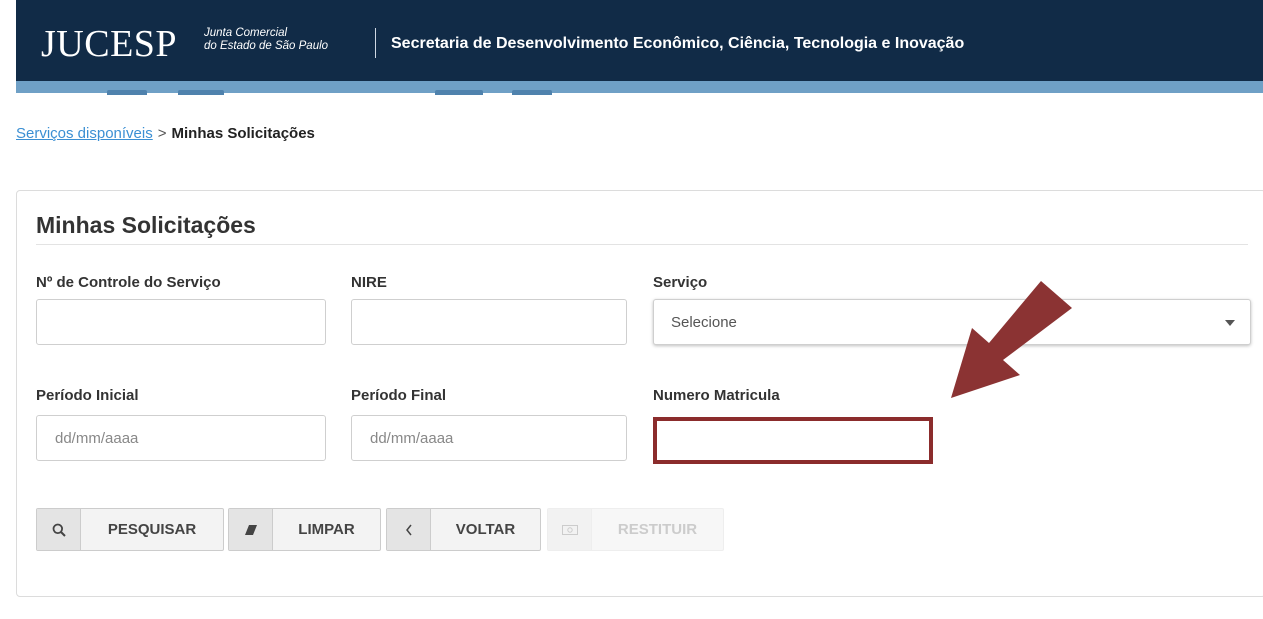  I want to click on money-icon, so click(570, 529).